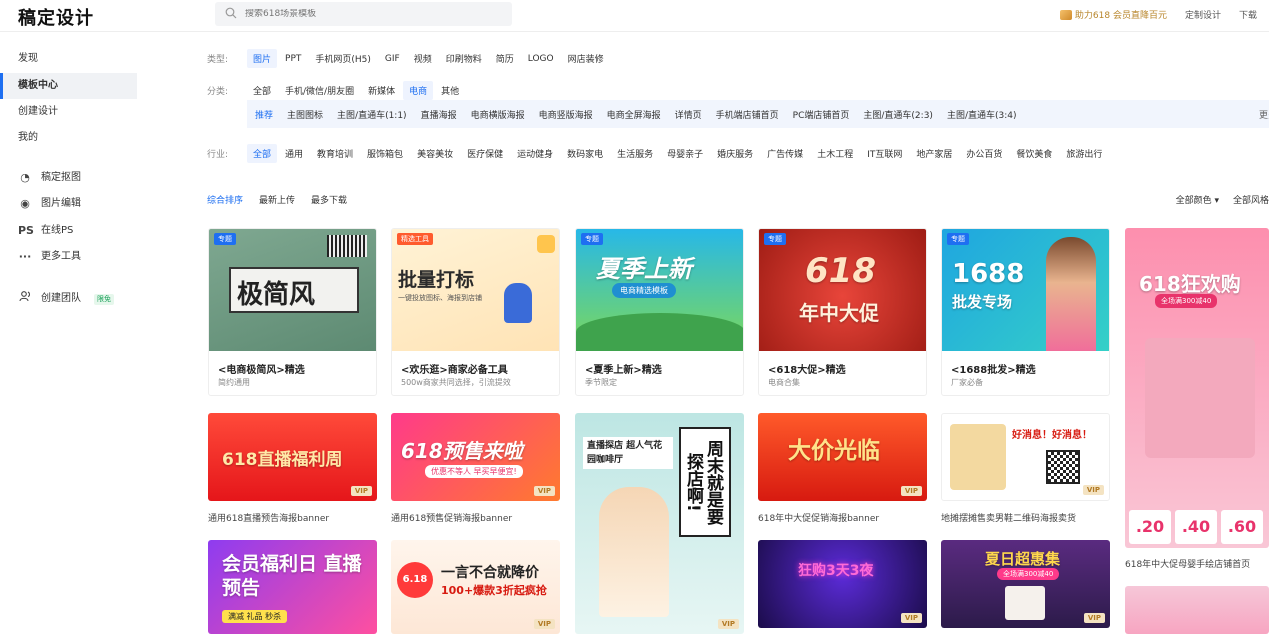  Describe the element at coordinates (884, 153) in the screenshot. I see `industry-option: IT互联网` at that location.